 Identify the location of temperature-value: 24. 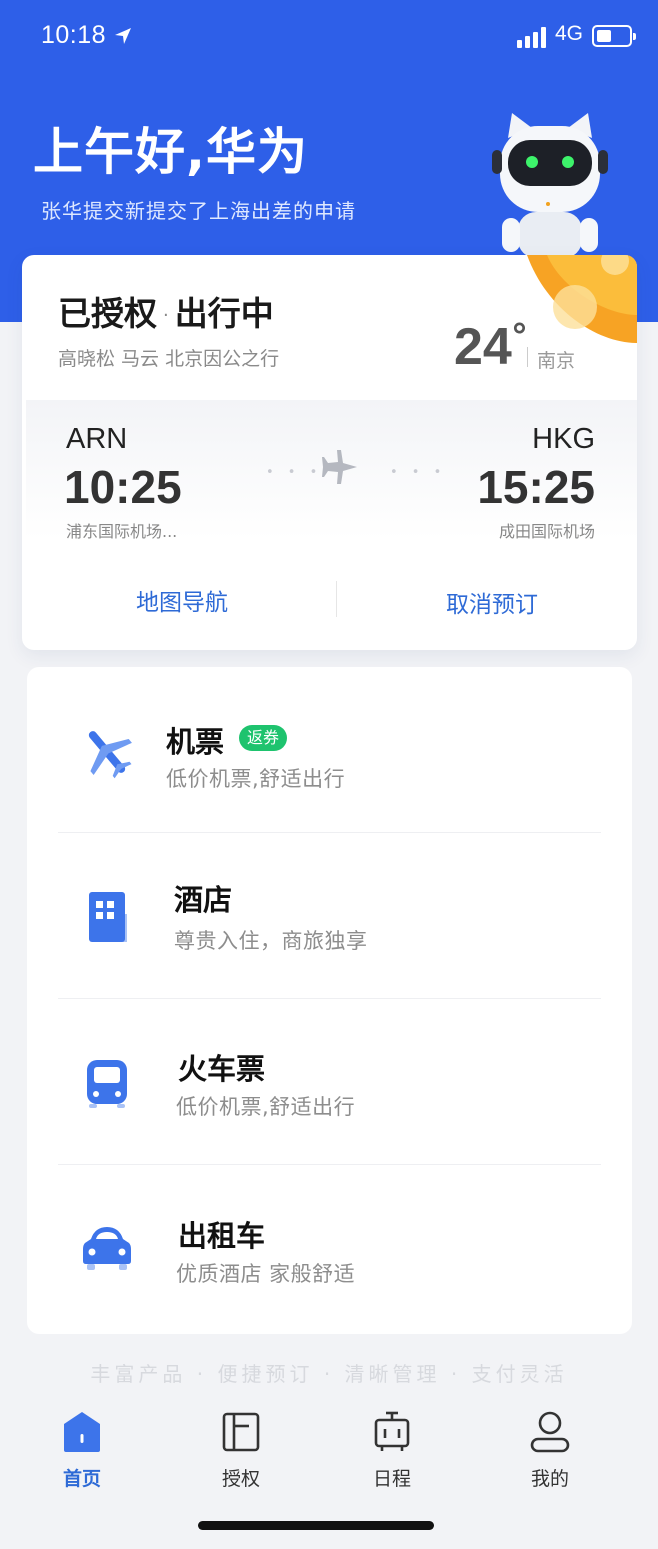
(483, 347).